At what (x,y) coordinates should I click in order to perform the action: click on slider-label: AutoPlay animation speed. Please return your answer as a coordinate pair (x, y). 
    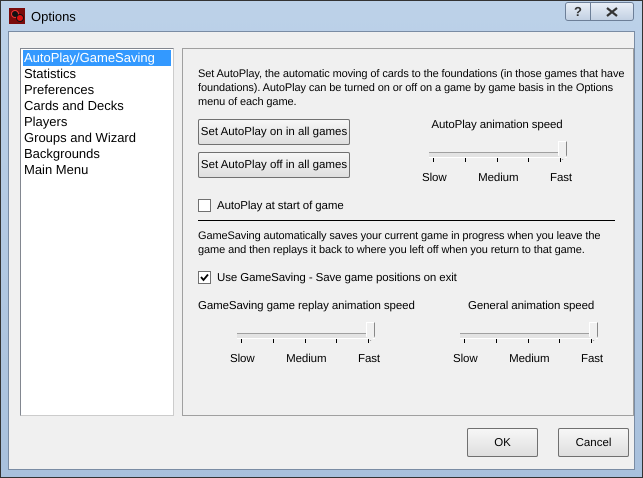
    Looking at the image, I should click on (497, 125).